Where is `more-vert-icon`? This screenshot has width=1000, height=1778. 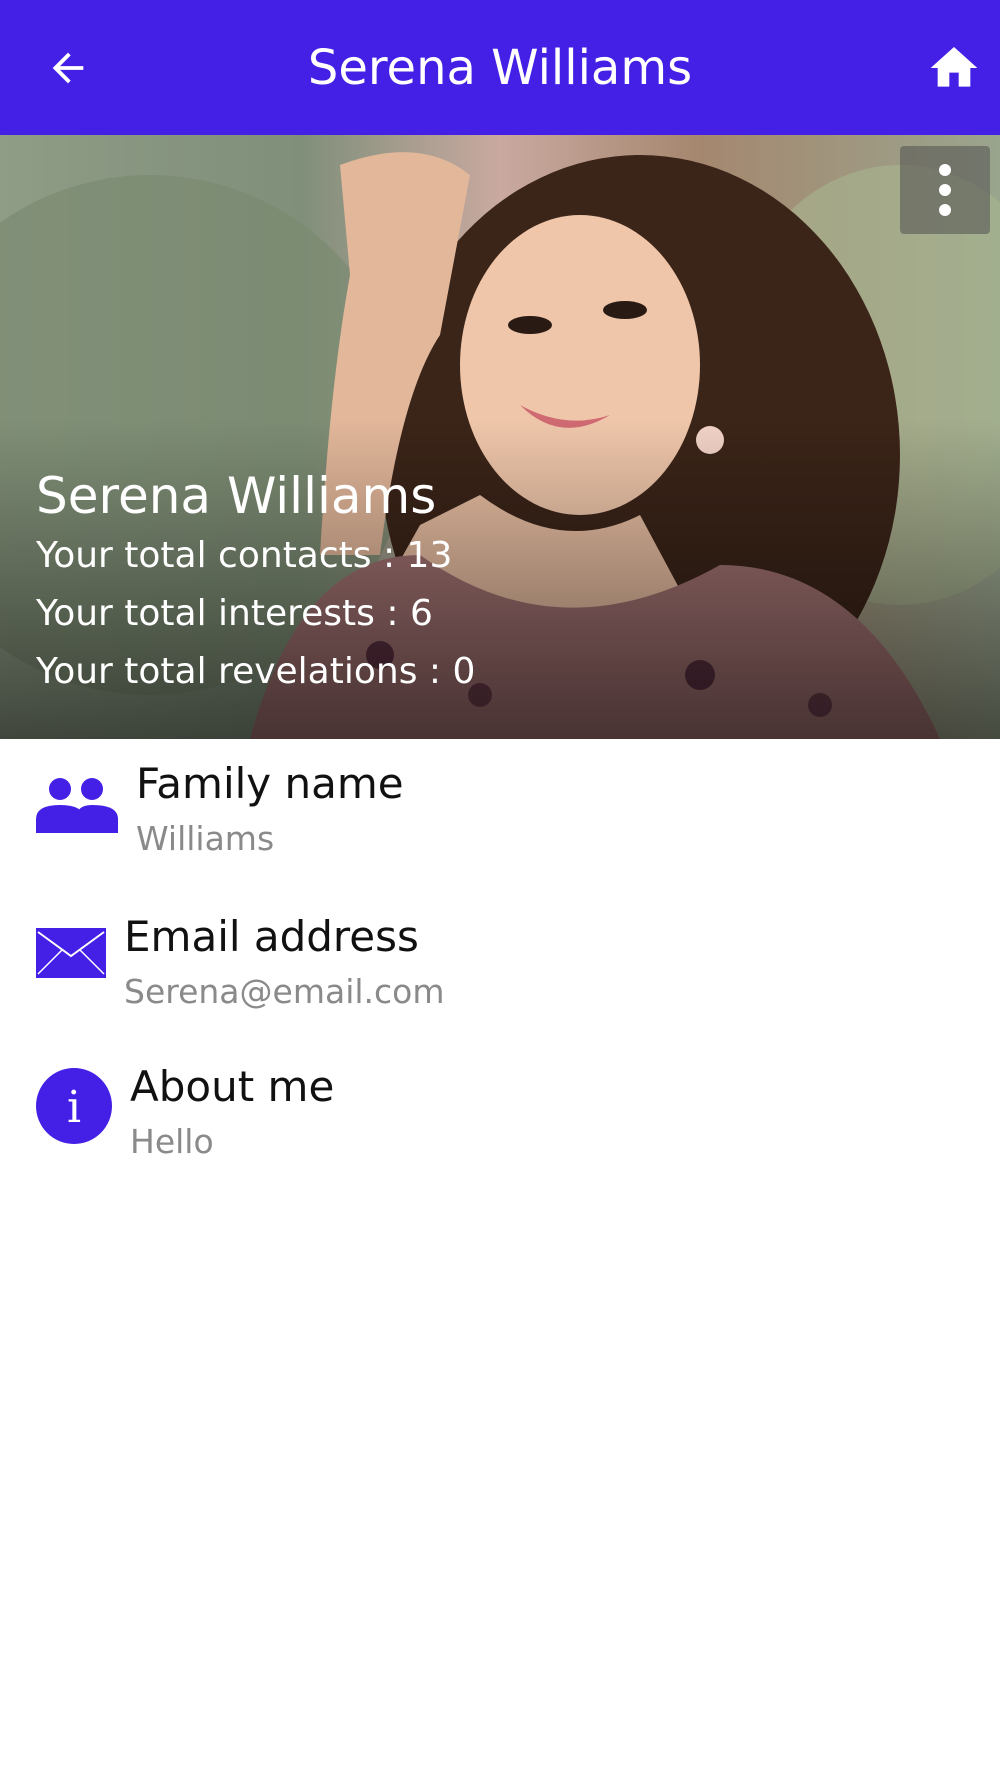
more-vert-icon is located at coordinates (945, 190).